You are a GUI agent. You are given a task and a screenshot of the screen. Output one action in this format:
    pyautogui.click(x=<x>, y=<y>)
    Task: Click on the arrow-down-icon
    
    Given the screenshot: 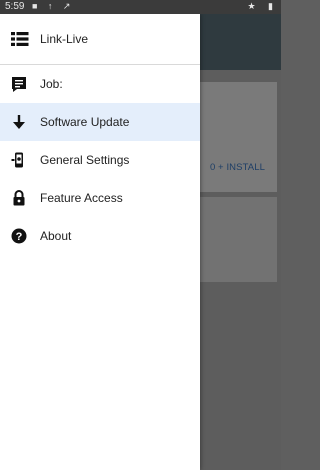 What is the action you would take?
    pyautogui.click(x=19, y=122)
    